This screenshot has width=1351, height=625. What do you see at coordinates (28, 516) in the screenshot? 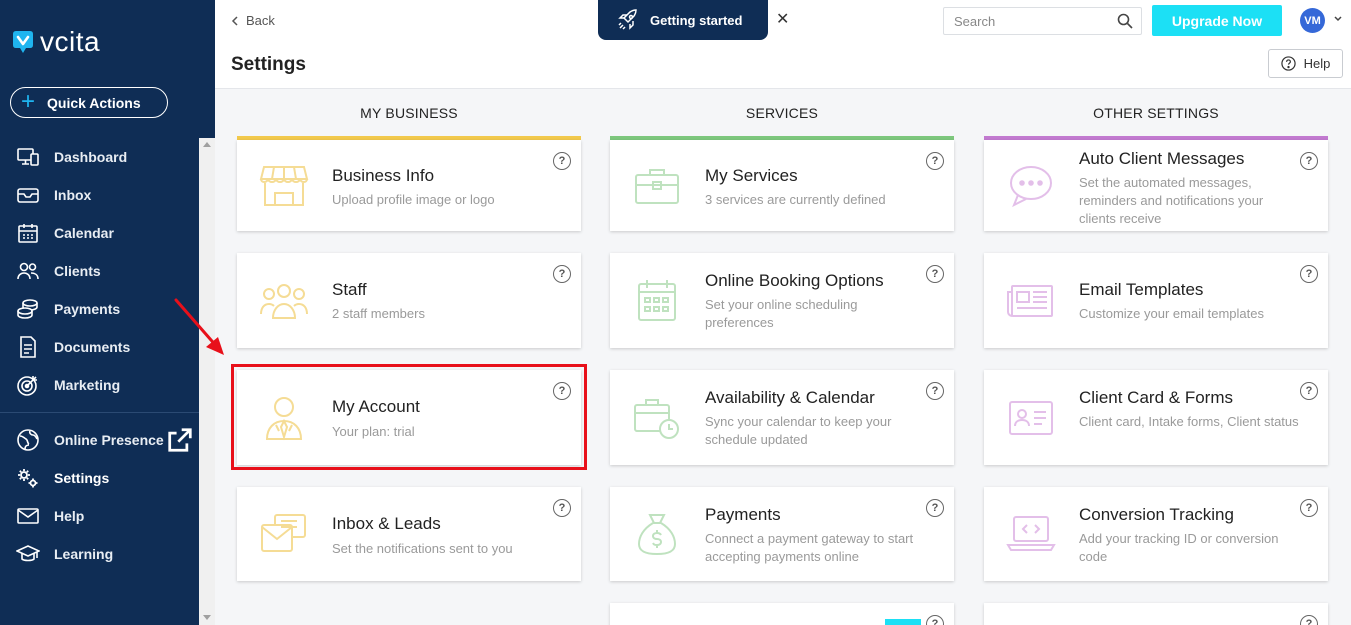
I see `mail-icon` at bounding box center [28, 516].